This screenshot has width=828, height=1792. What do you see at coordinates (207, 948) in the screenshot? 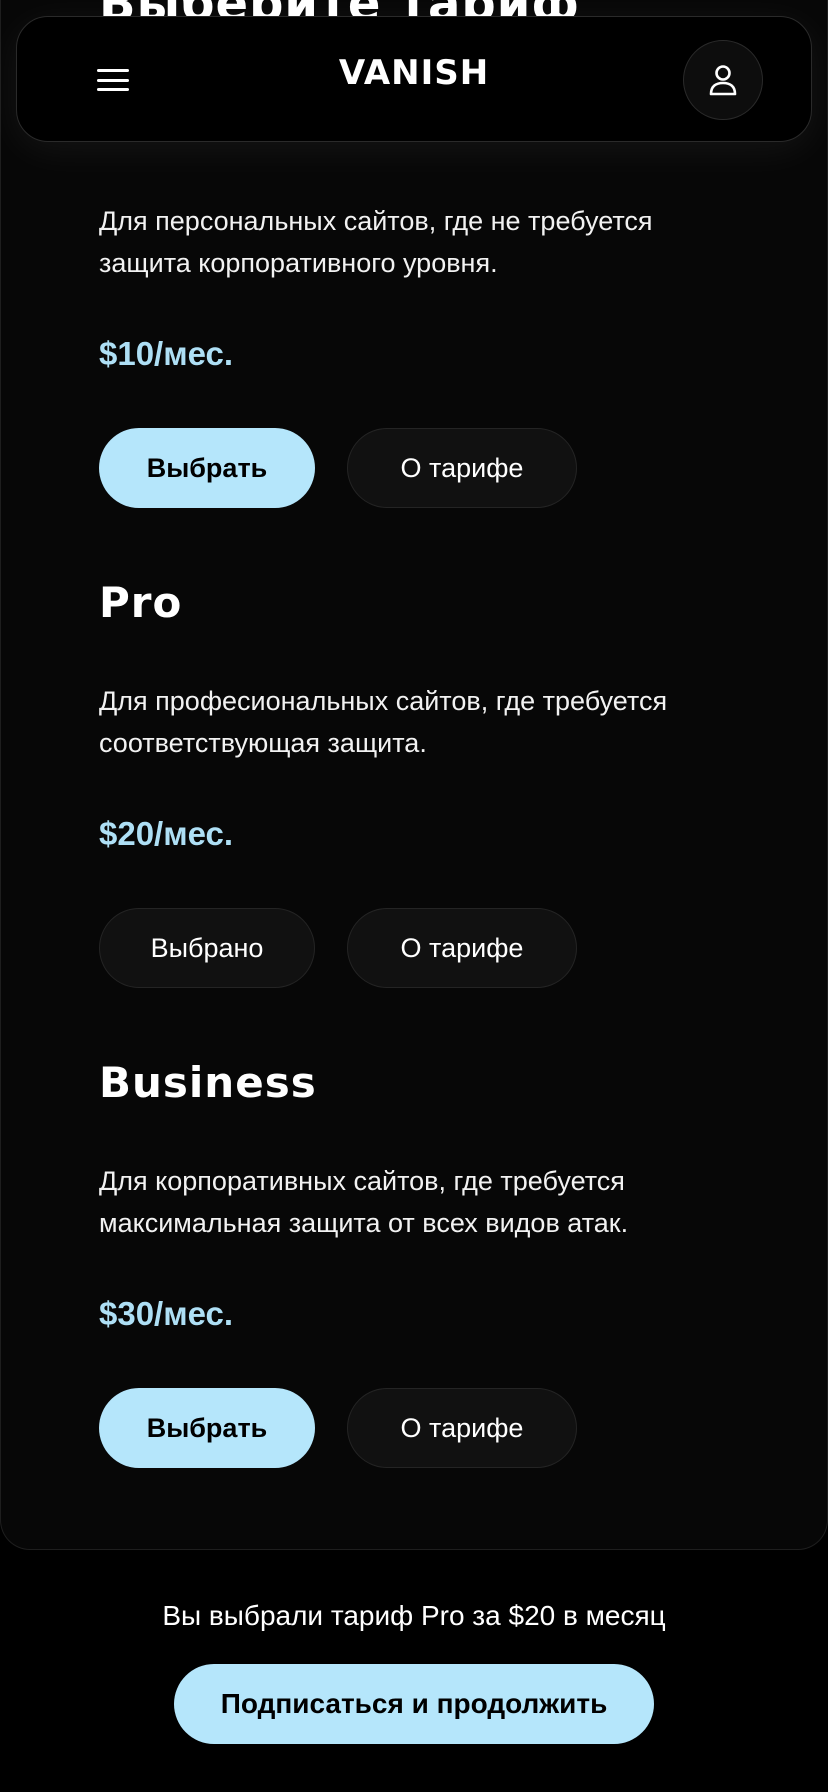
I see `selected-plan-button: Выбрано` at bounding box center [207, 948].